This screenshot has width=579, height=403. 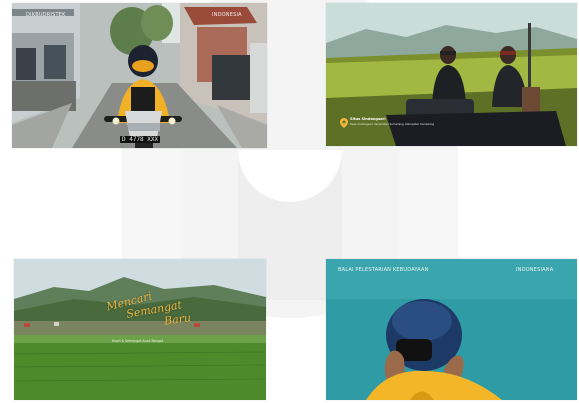 I want to click on broadcaster-logo: DIKBUDRISTEK, so click(x=46, y=15).